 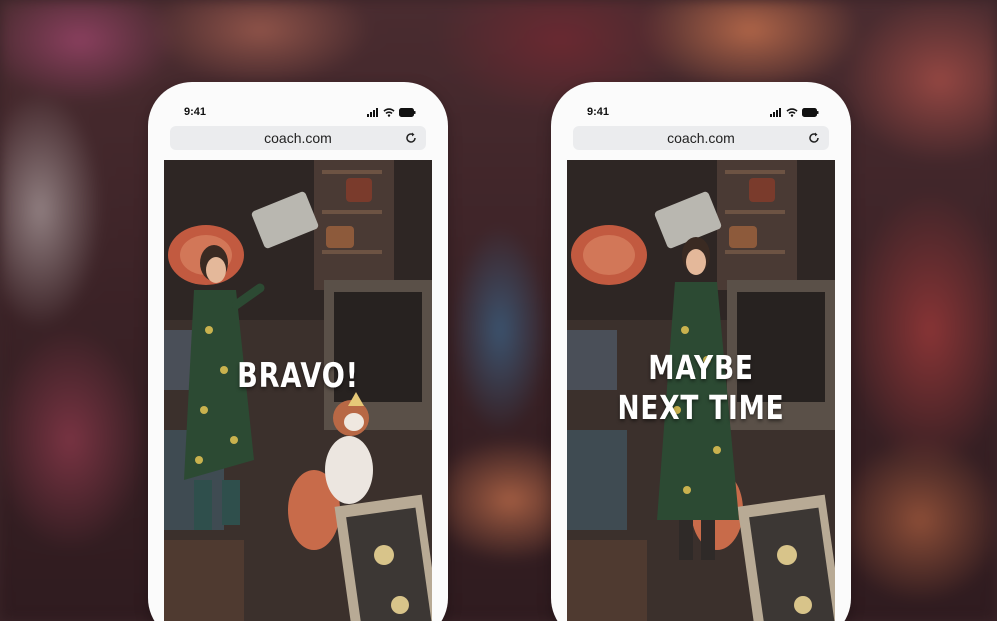 I want to click on result-overlay-text: MAYBE NEXT TIME, so click(x=701, y=388).